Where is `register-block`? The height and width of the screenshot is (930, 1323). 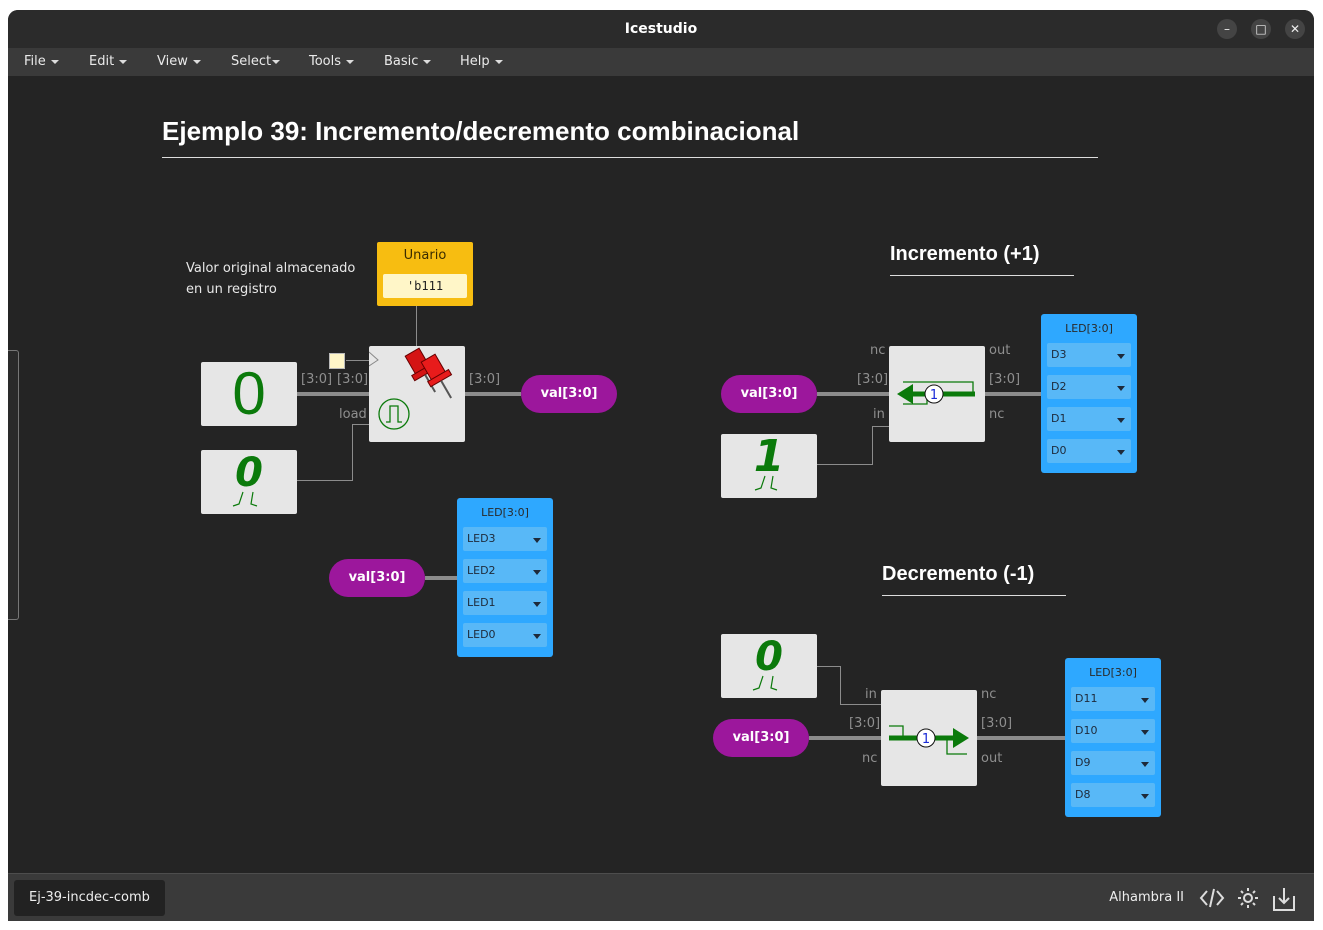
register-block is located at coordinates (417, 394).